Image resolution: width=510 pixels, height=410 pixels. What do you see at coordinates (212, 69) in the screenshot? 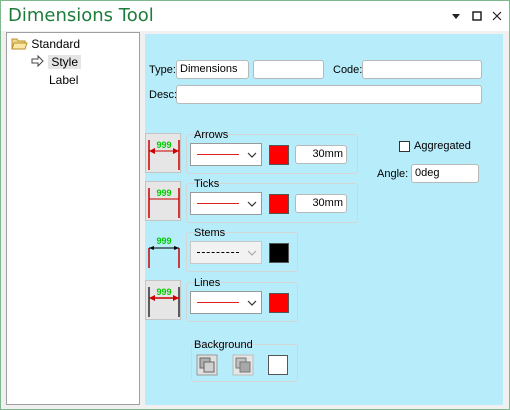
I see `type-field: Dimensions` at bounding box center [212, 69].